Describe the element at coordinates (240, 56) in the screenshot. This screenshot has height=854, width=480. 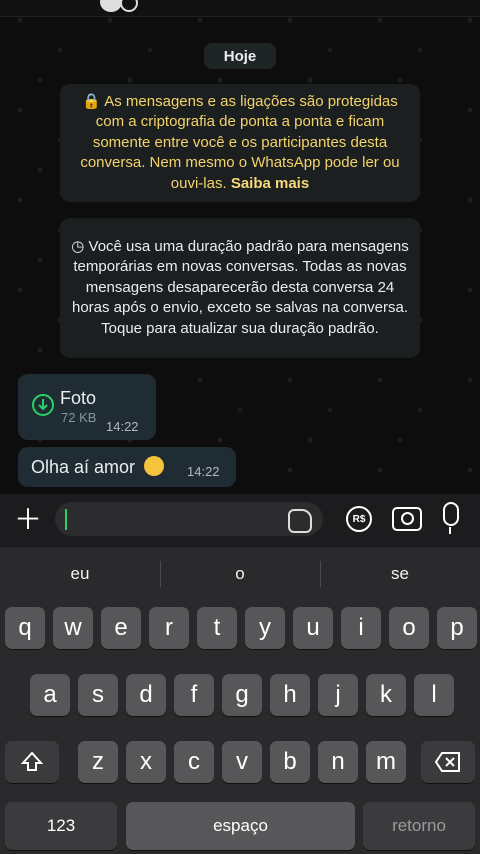
I see `date-pill: Hoje` at that location.